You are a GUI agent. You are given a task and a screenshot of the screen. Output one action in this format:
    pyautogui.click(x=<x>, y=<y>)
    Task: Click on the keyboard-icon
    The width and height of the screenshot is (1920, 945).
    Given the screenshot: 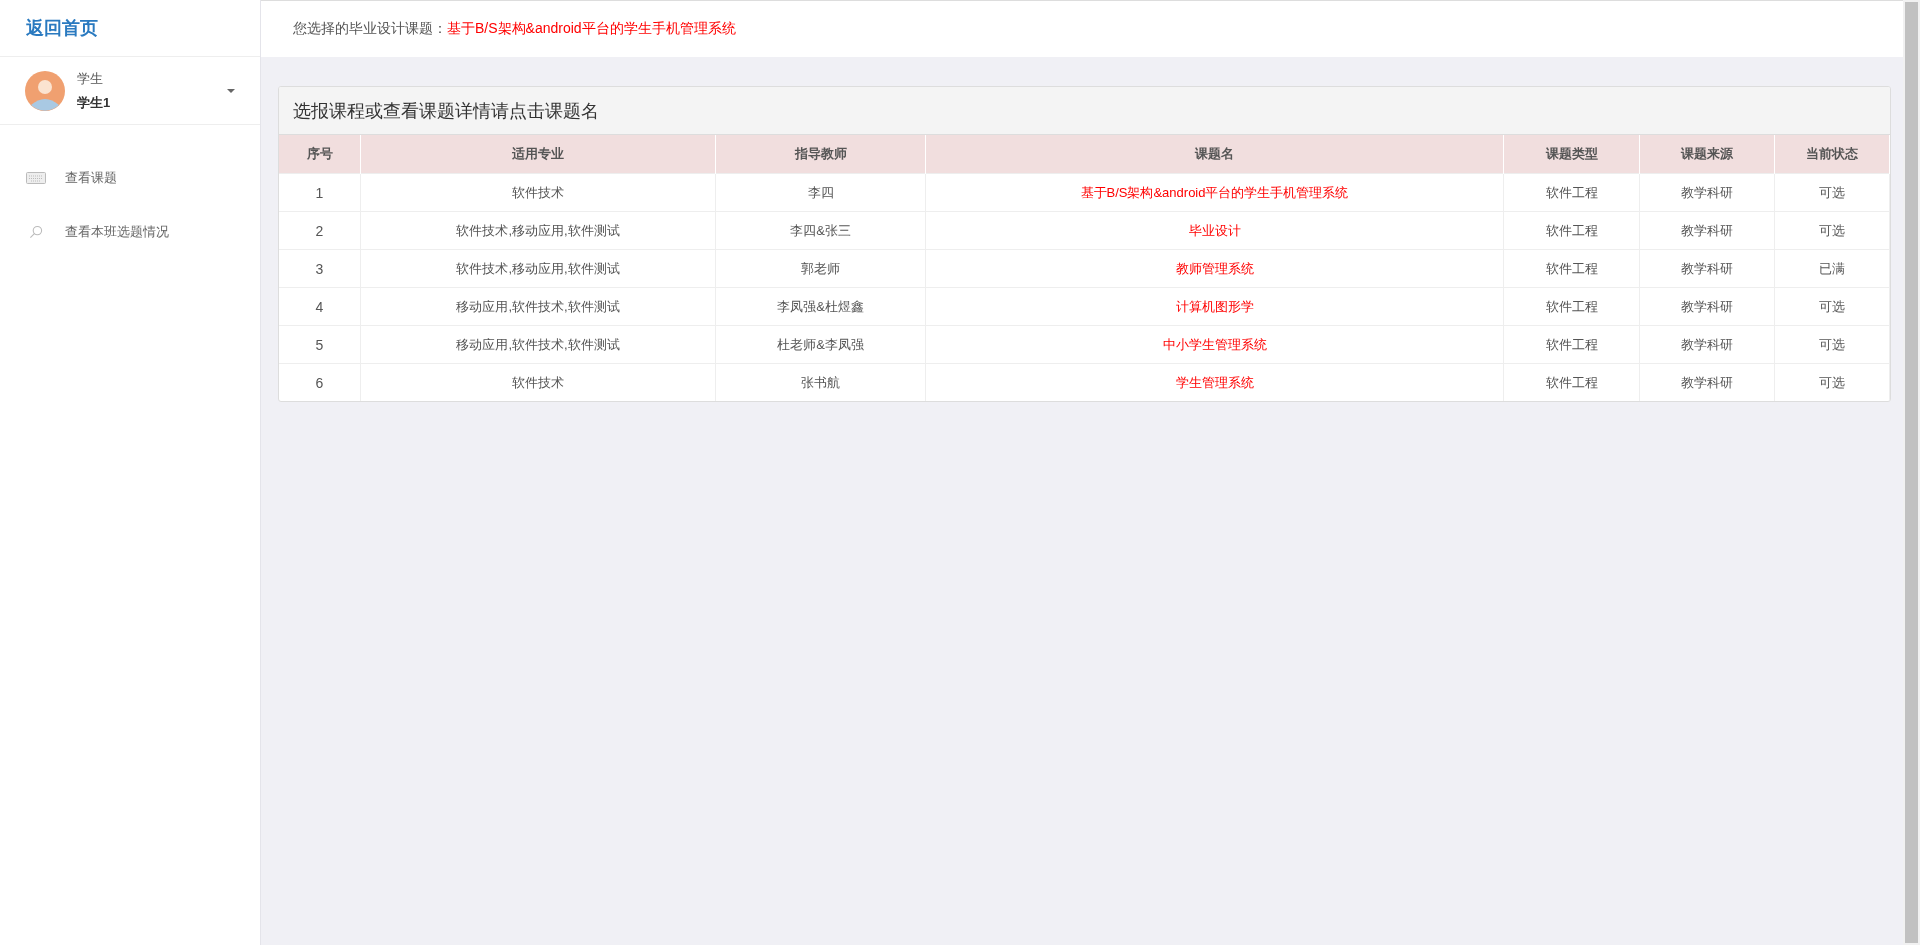 What is the action you would take?
    pyautogui.click(x=36, y=178)
    